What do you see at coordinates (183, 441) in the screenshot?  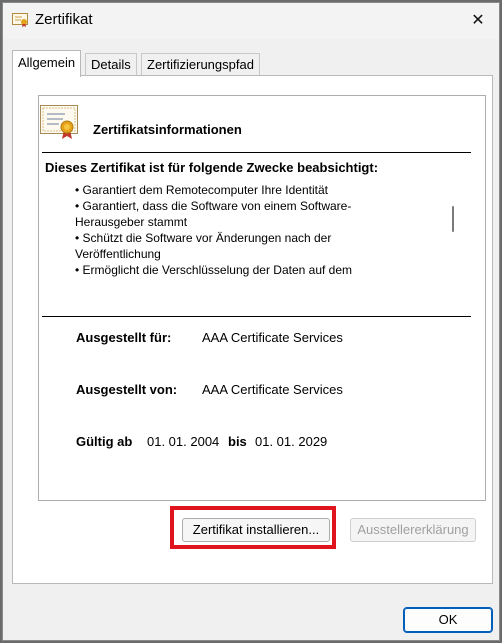 I see `valid-from-value: 01. 01. 2004` at bounding box center [183, 441].